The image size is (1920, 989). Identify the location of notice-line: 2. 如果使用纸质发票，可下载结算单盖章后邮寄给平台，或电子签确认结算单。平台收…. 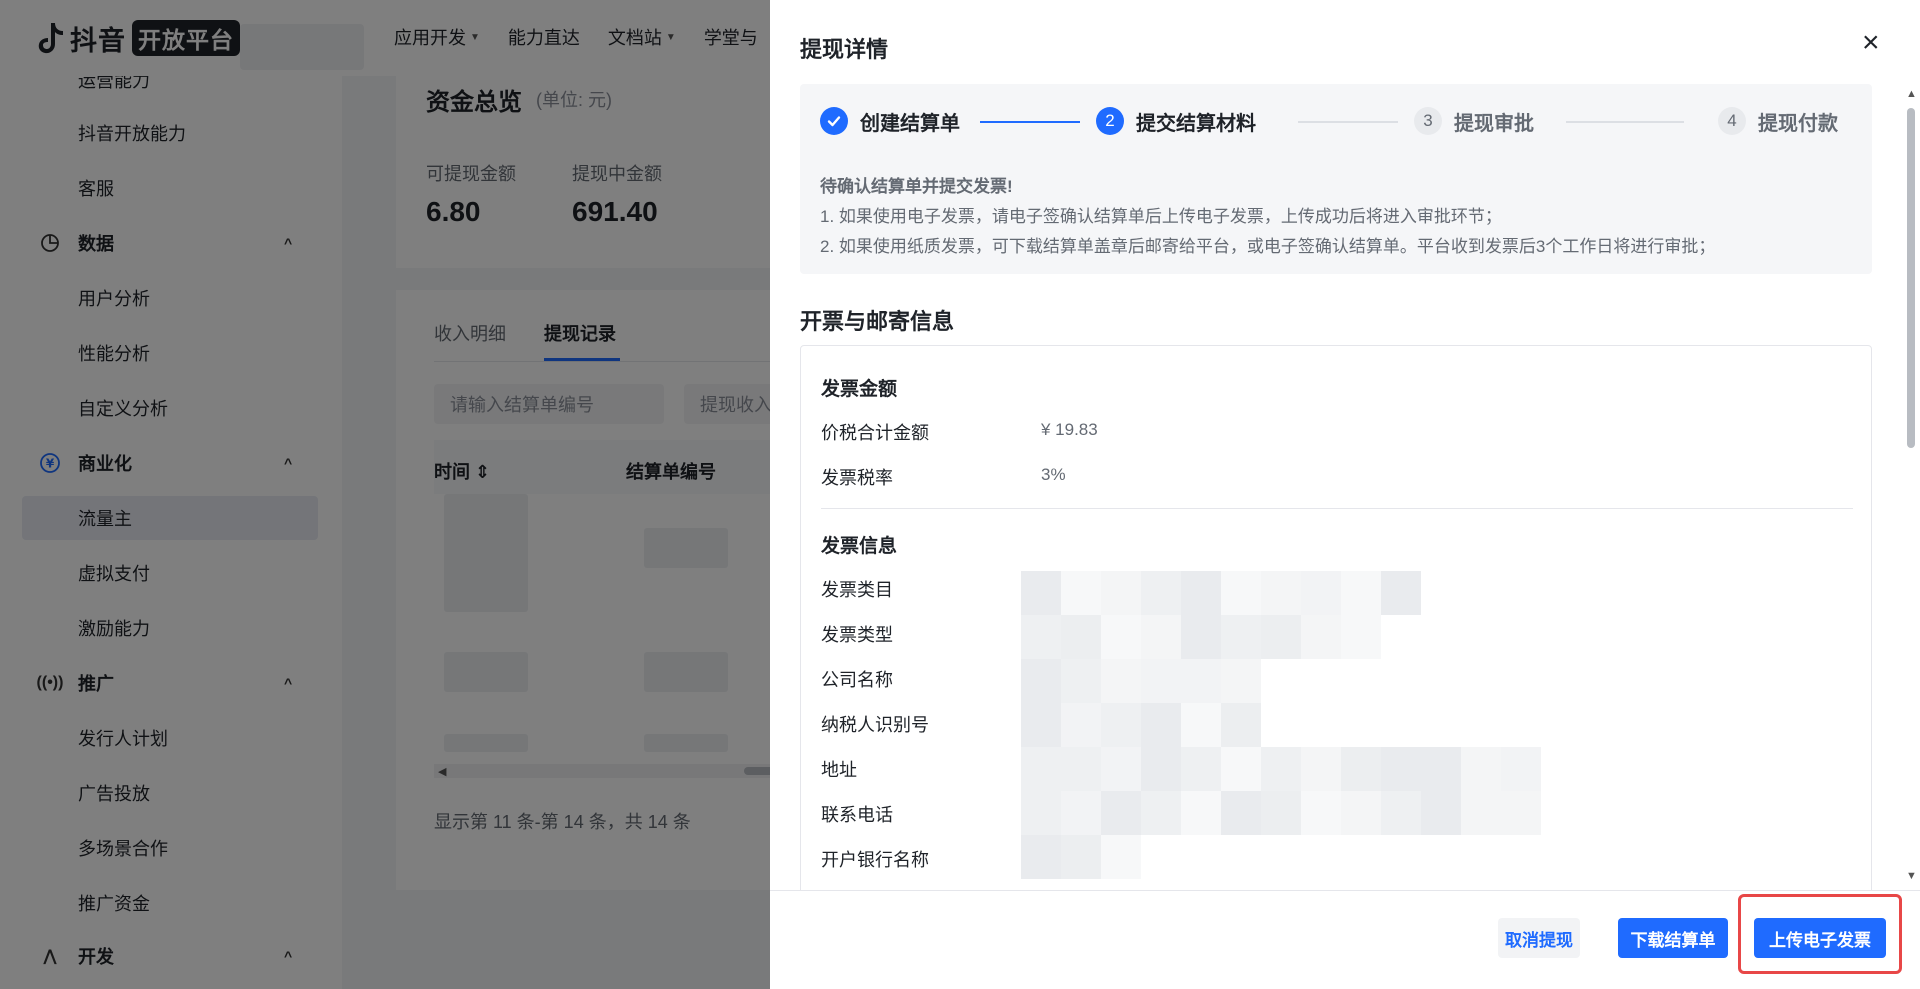
(1268, 246).